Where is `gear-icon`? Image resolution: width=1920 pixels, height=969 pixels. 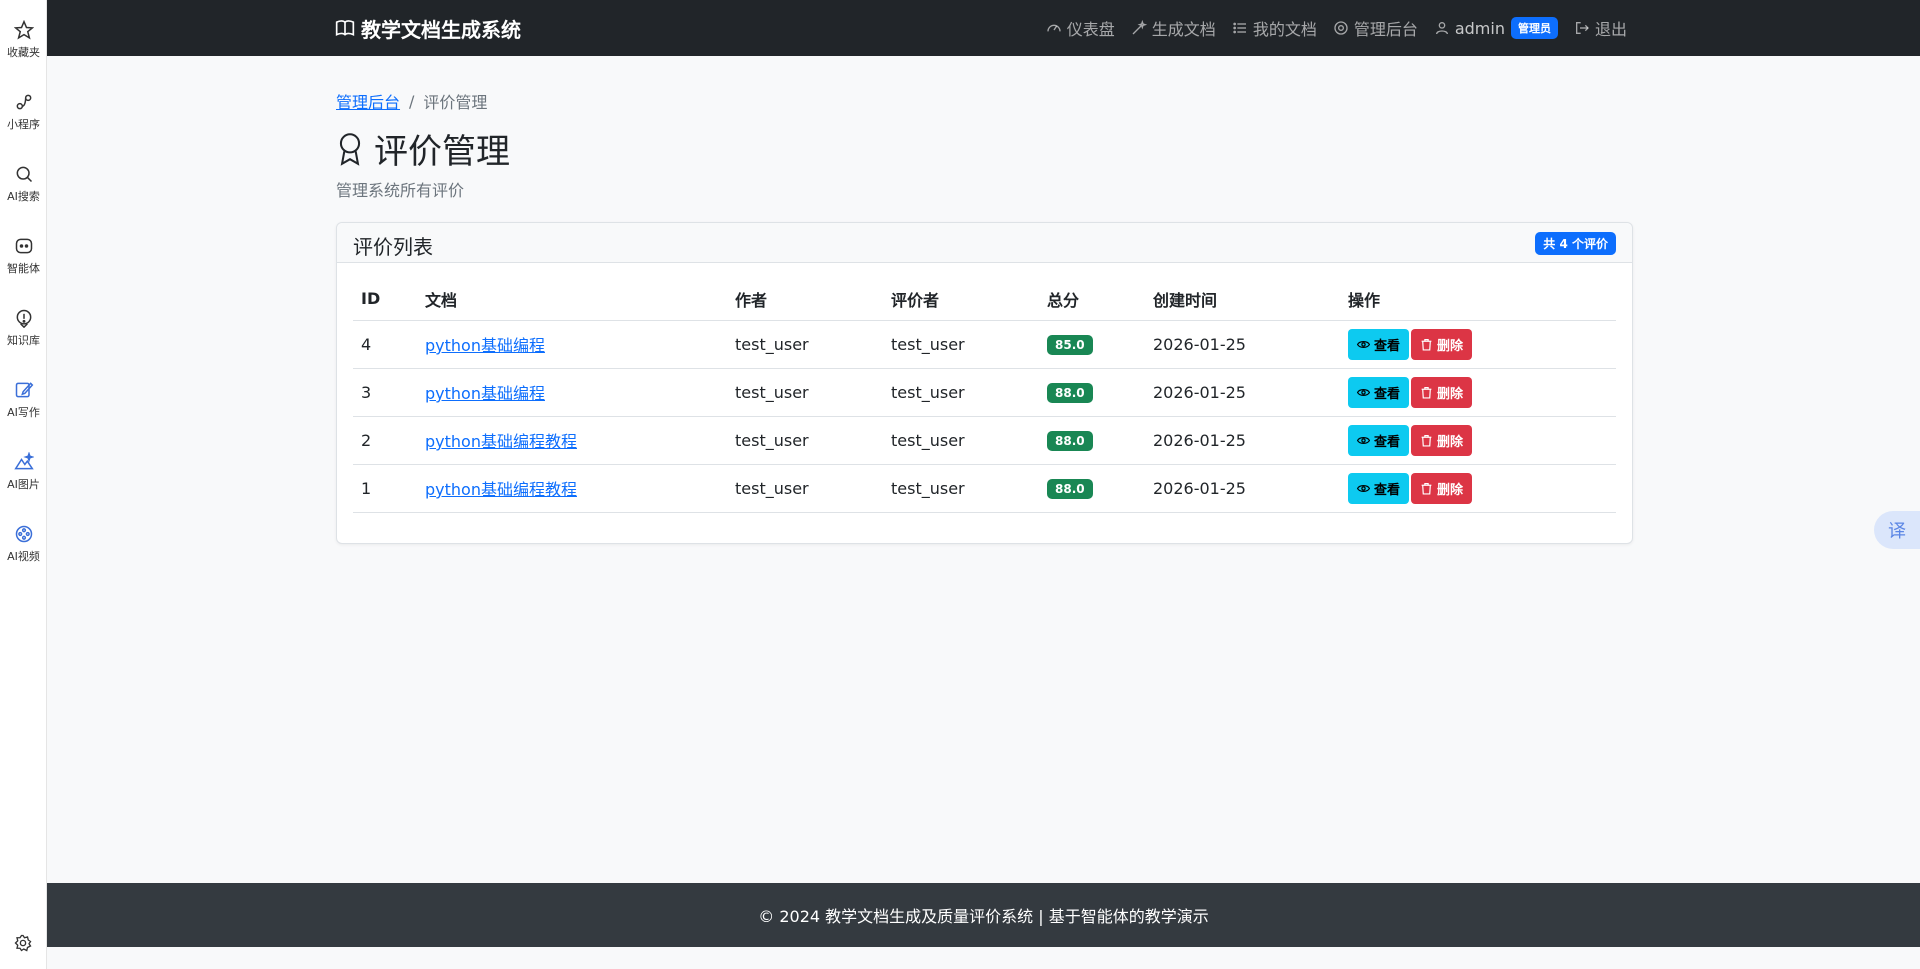
gear-icon is located at coordinates (23, 943).